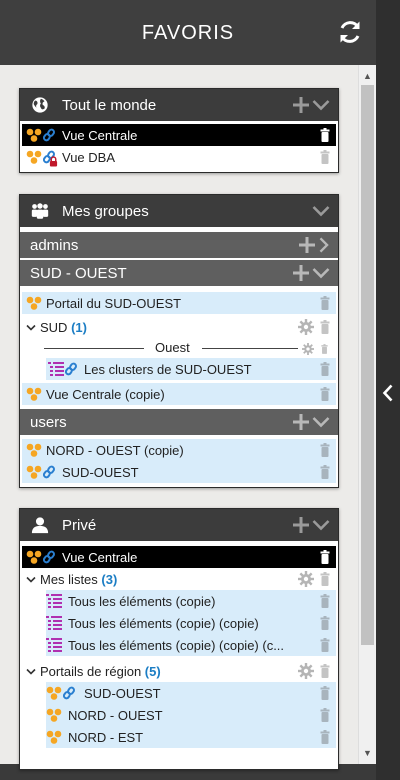  What do you see at coordinates (191, 737) in the screenshot?
I see `region-item: NORD - EST` at bounding box center [191, 737].